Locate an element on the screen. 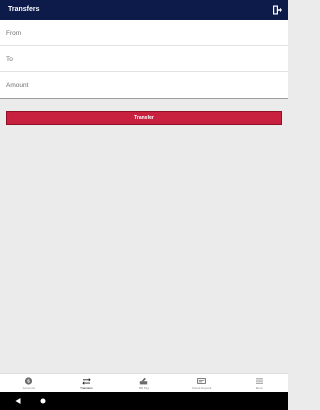  app-bar: Transfers is located at coordinates (144, 10).